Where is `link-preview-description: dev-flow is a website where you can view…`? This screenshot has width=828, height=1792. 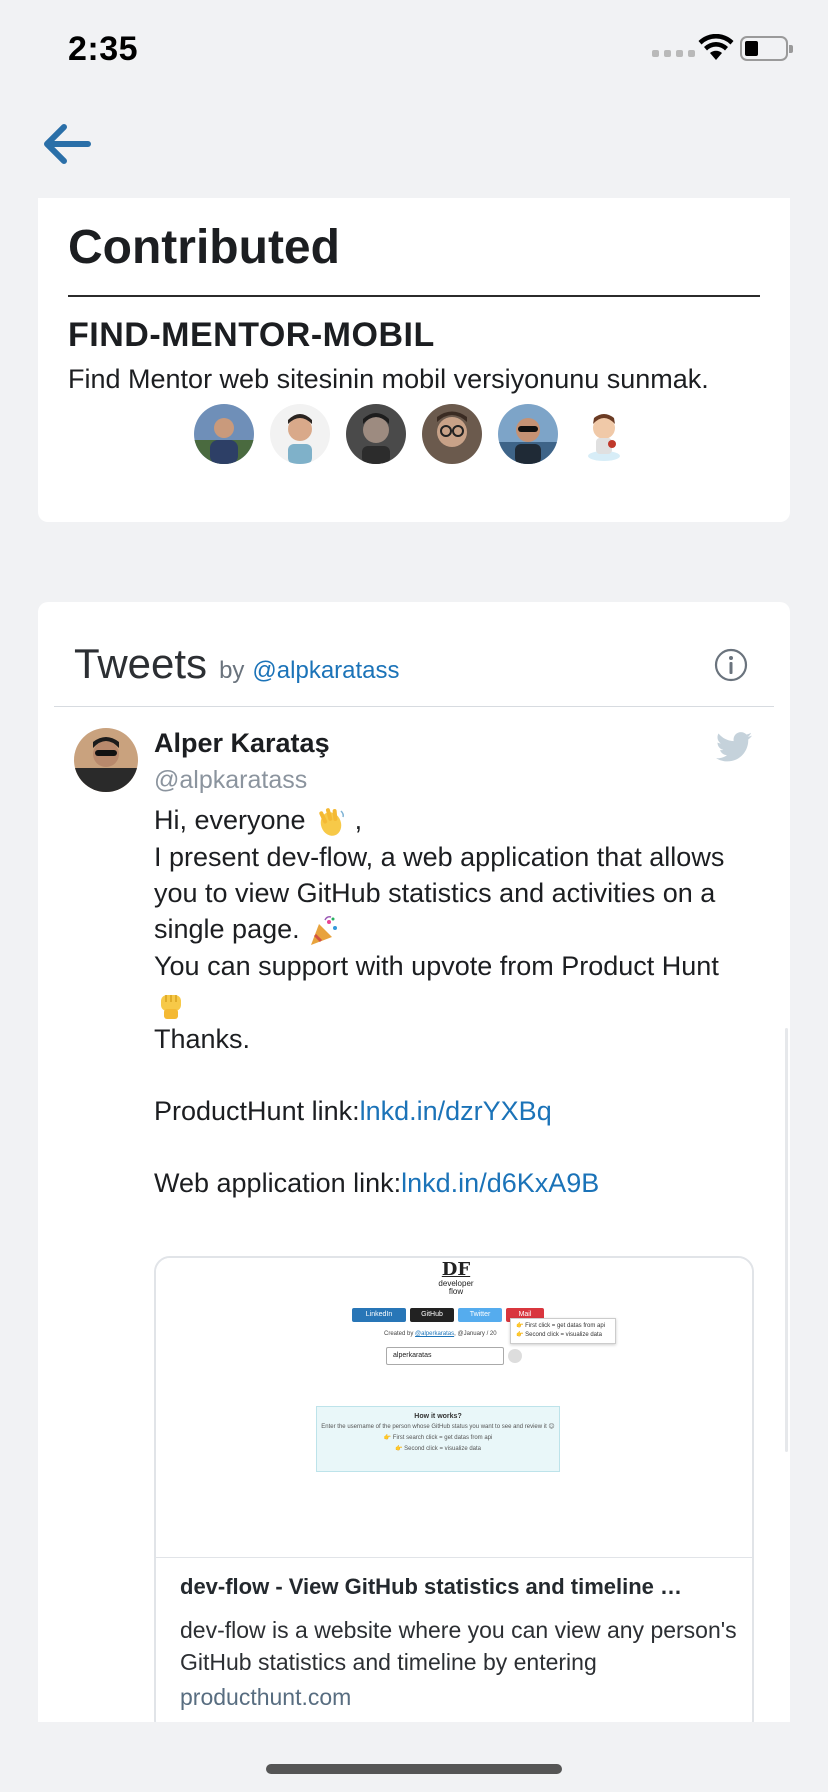 link-preview-description: dev-flow is a website where you can view… is located at coordinates (458, 1646).